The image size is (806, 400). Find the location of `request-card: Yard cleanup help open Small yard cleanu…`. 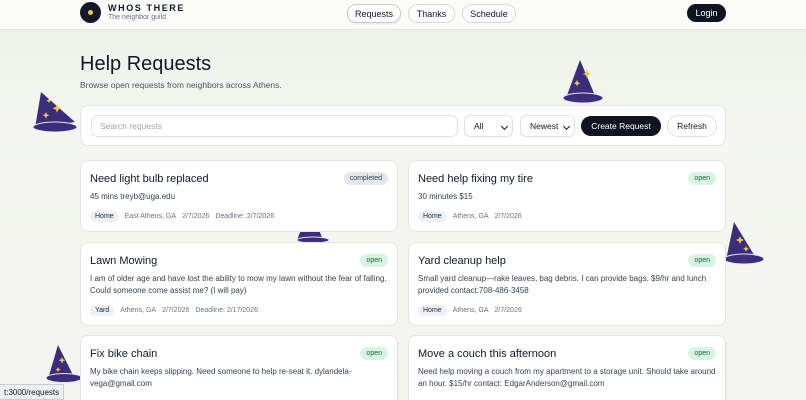

request-card: Yard cleanup help open Small yard cleanu… is located at coordinates (567, 284).